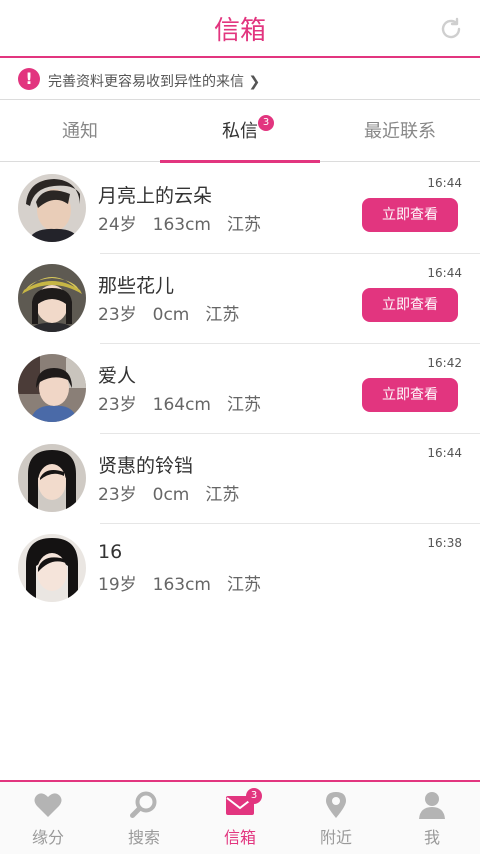  I want to click on mailbox-badge: 3, so click(254, 796).